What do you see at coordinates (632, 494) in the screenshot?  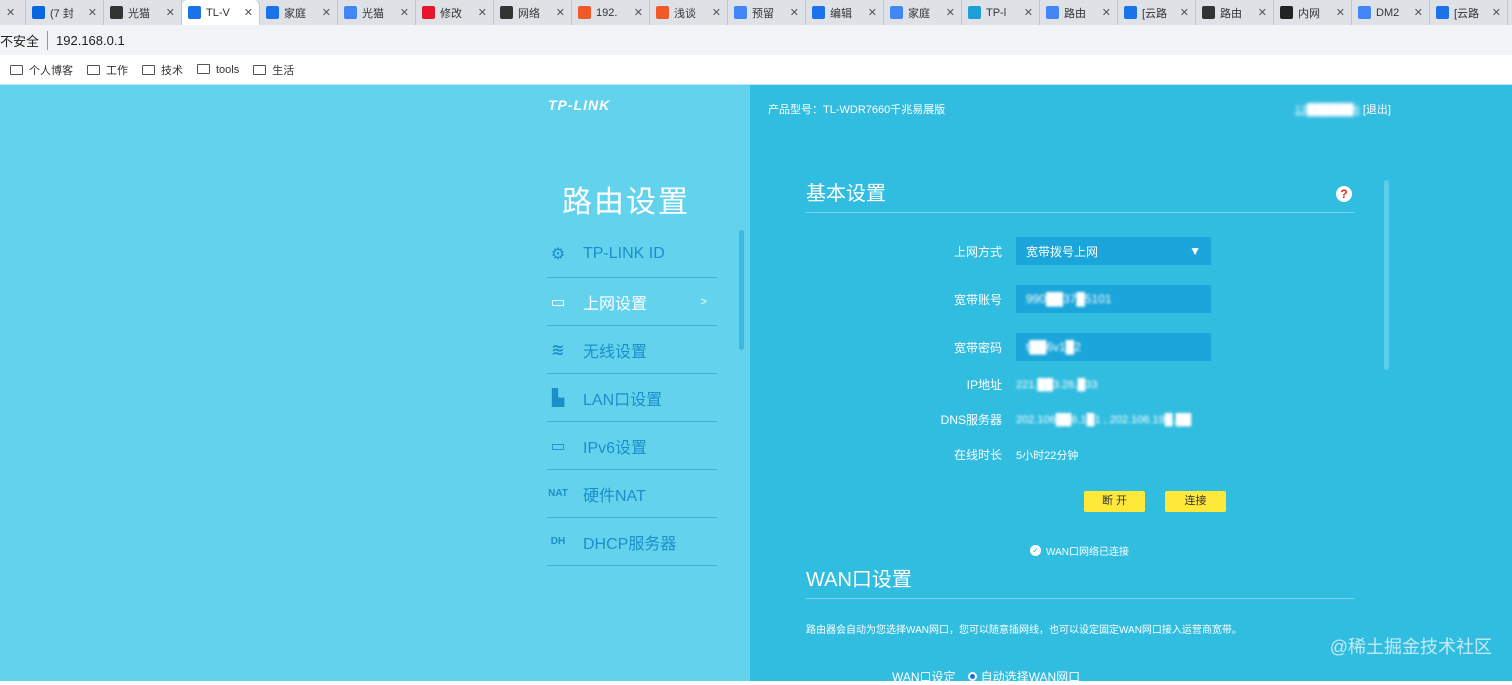 I see `sidebar-item: NAT 硬件NAT` at bounding box center [632, 494].